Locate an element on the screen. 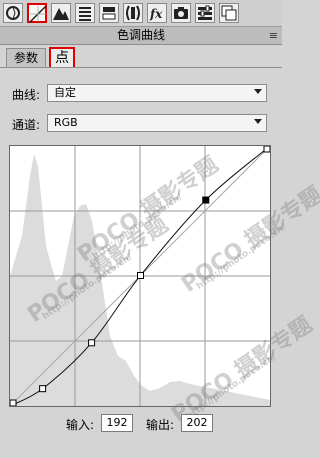 This screenshot has height=458, width=320. lens-corrections-icon is located at coordinates (133, 13).